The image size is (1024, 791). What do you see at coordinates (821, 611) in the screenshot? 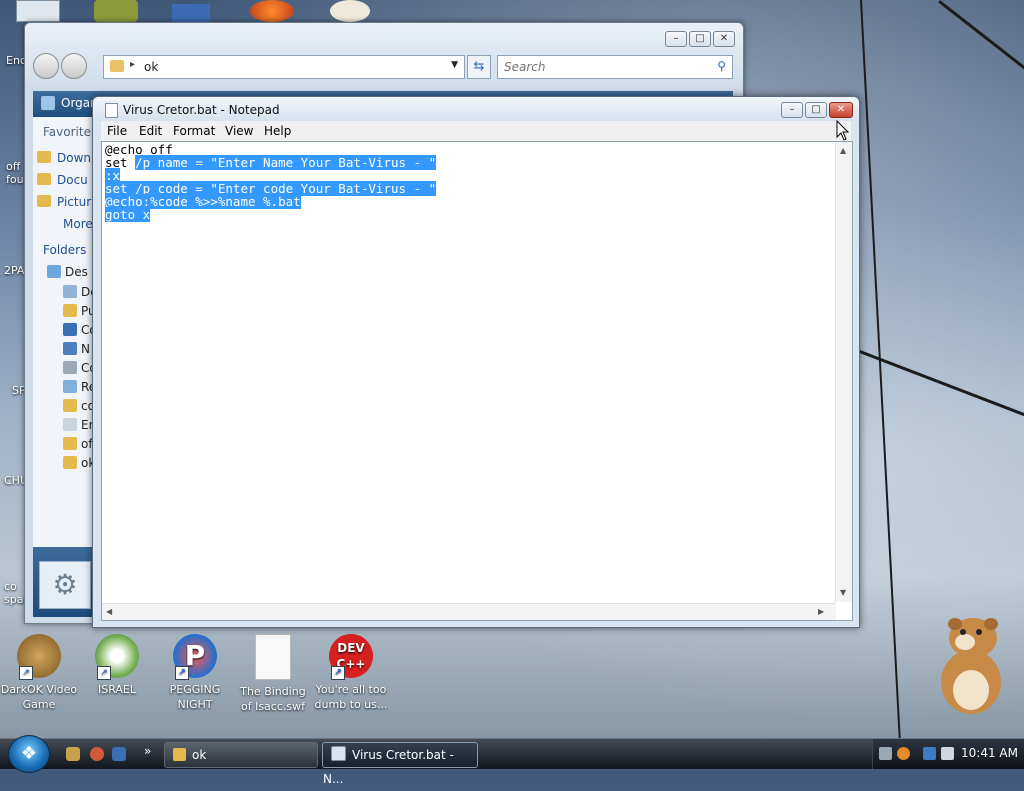
I see `scroll-right-arrow-icon: ▶` at bounding box center [821, 611].